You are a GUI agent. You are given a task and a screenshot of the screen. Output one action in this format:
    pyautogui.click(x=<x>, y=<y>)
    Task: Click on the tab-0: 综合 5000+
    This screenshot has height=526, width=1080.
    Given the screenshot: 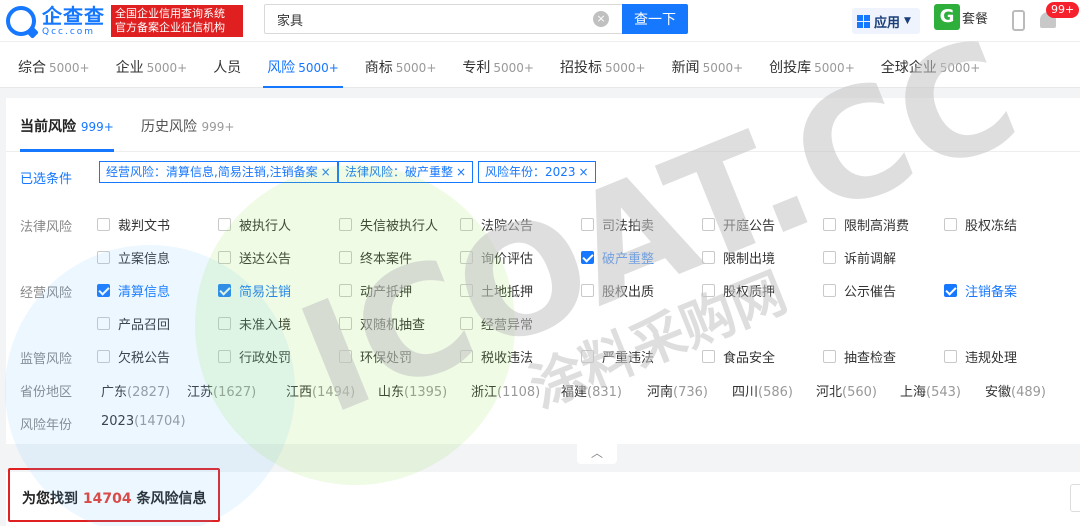 What is the action you would take?
    pyautogui.click(x=54, y=65)
    